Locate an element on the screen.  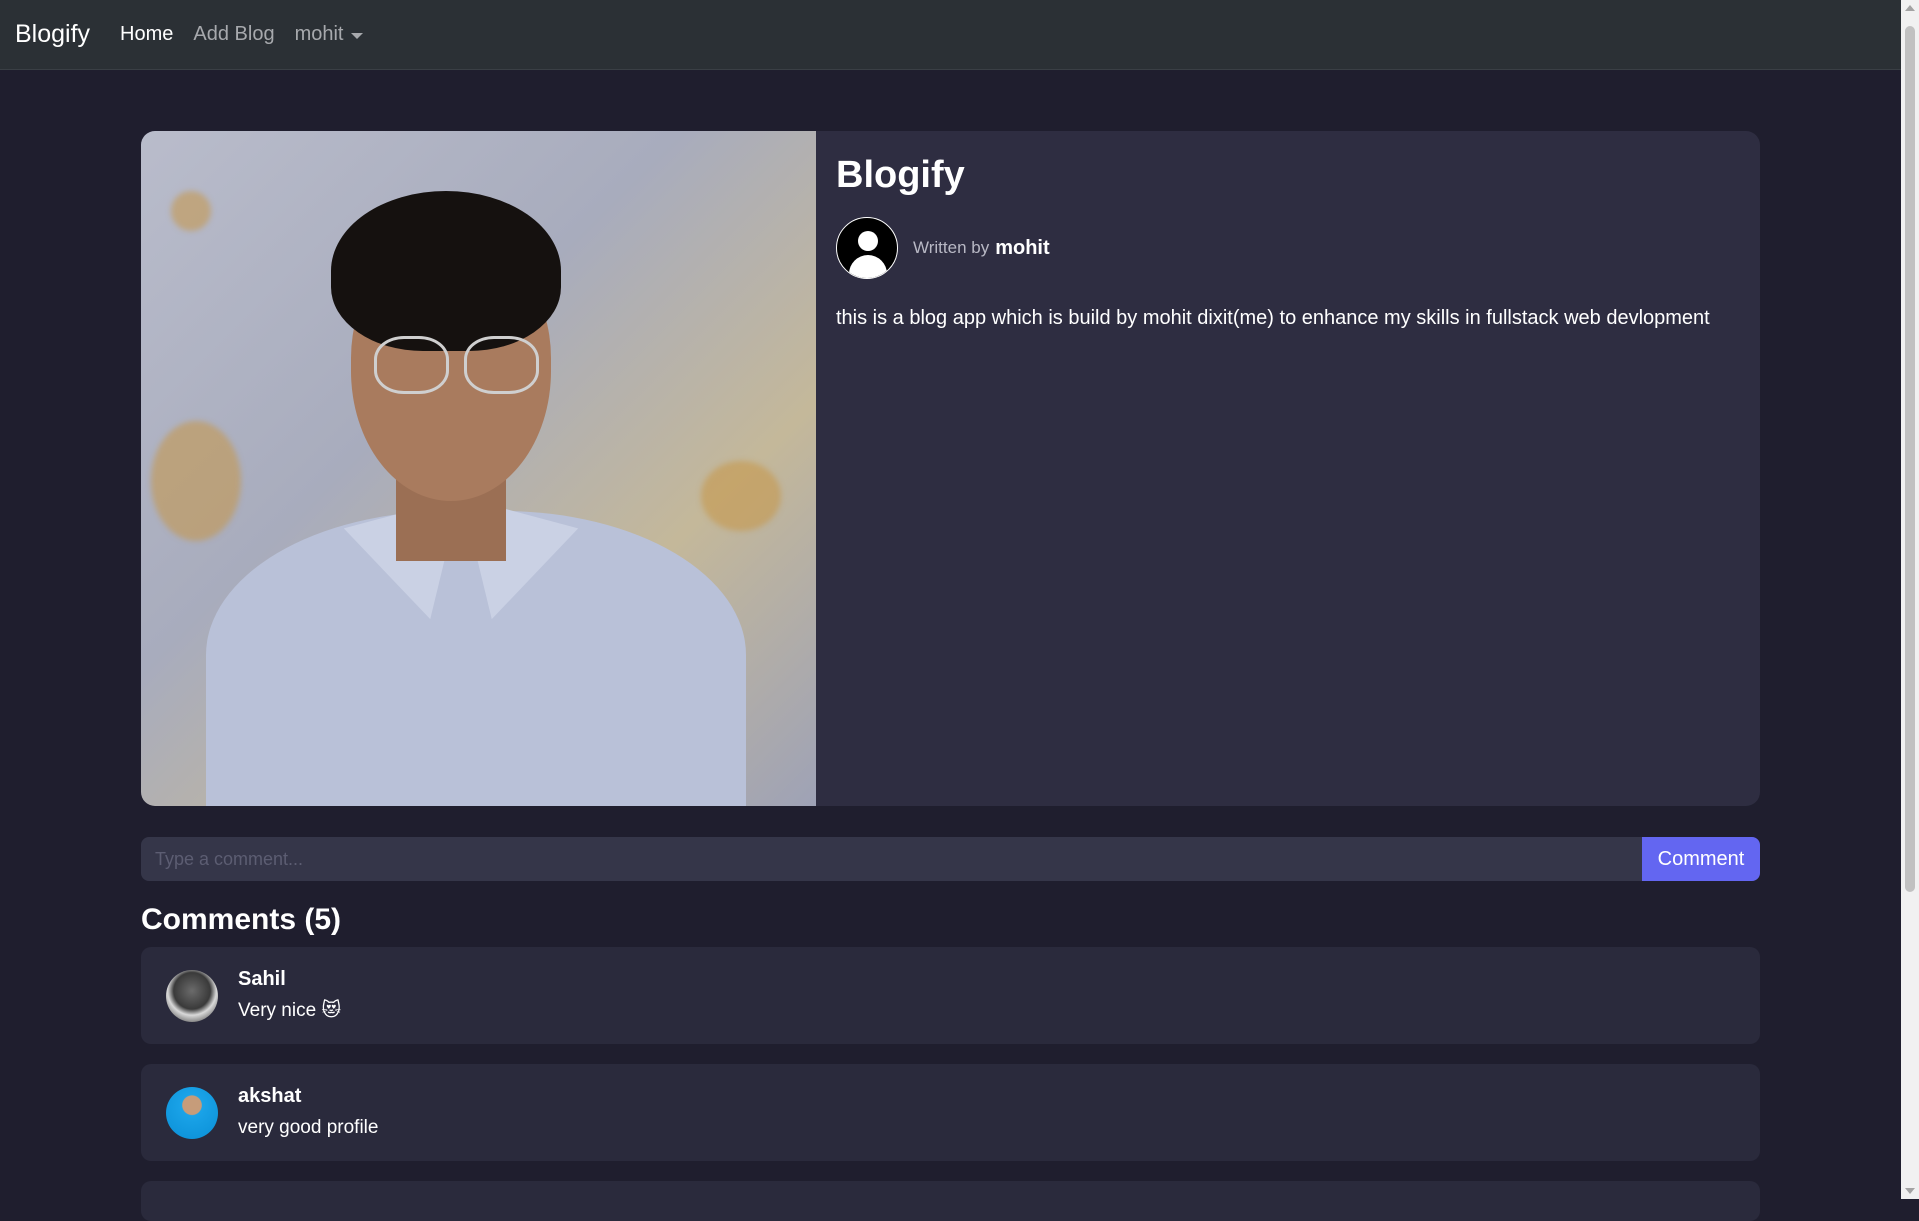
comment-item: Sahil Very nice 😻 is located at coordinates (950, 995).